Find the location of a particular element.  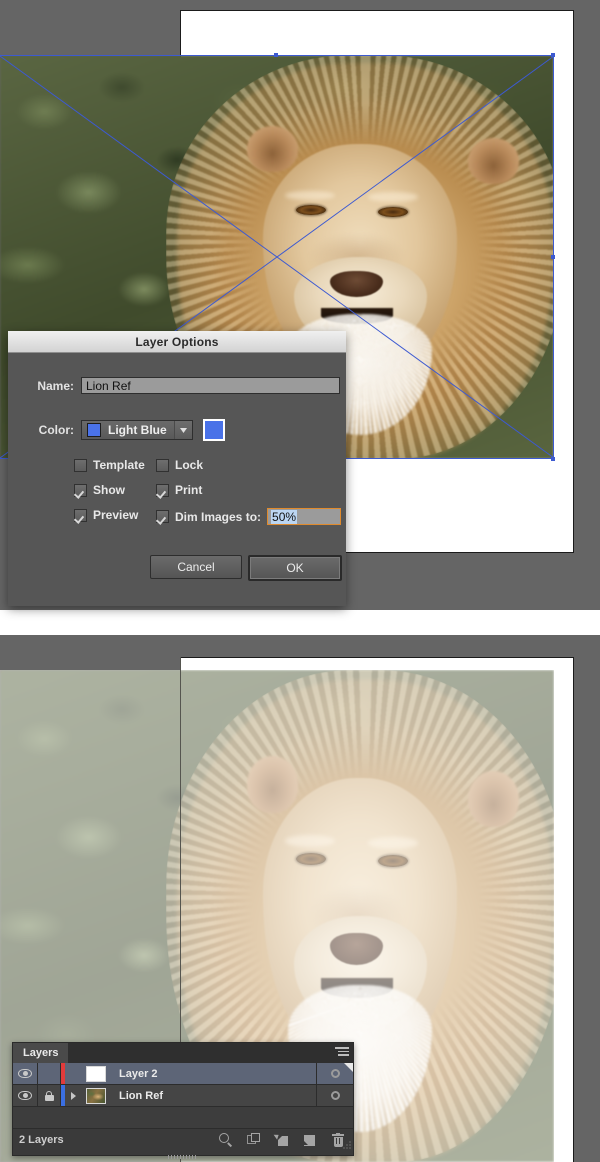

layer-name-input: Lion Ref is located at coordinates (210, 385).